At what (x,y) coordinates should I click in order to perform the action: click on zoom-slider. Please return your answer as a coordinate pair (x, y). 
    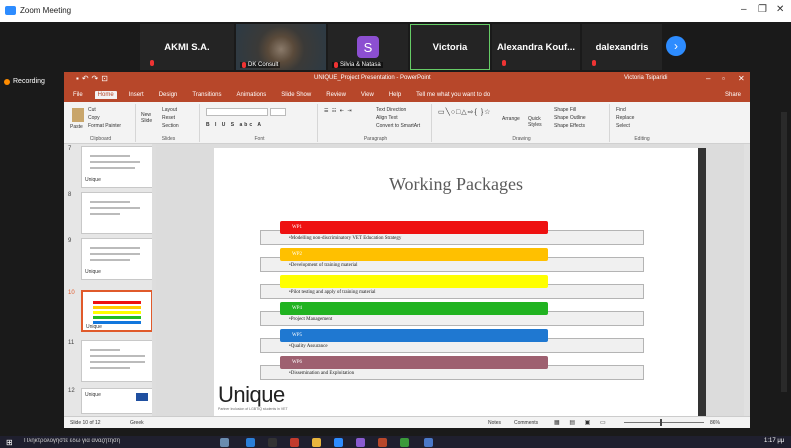
    Looking at the image, I should click on (664, 422).